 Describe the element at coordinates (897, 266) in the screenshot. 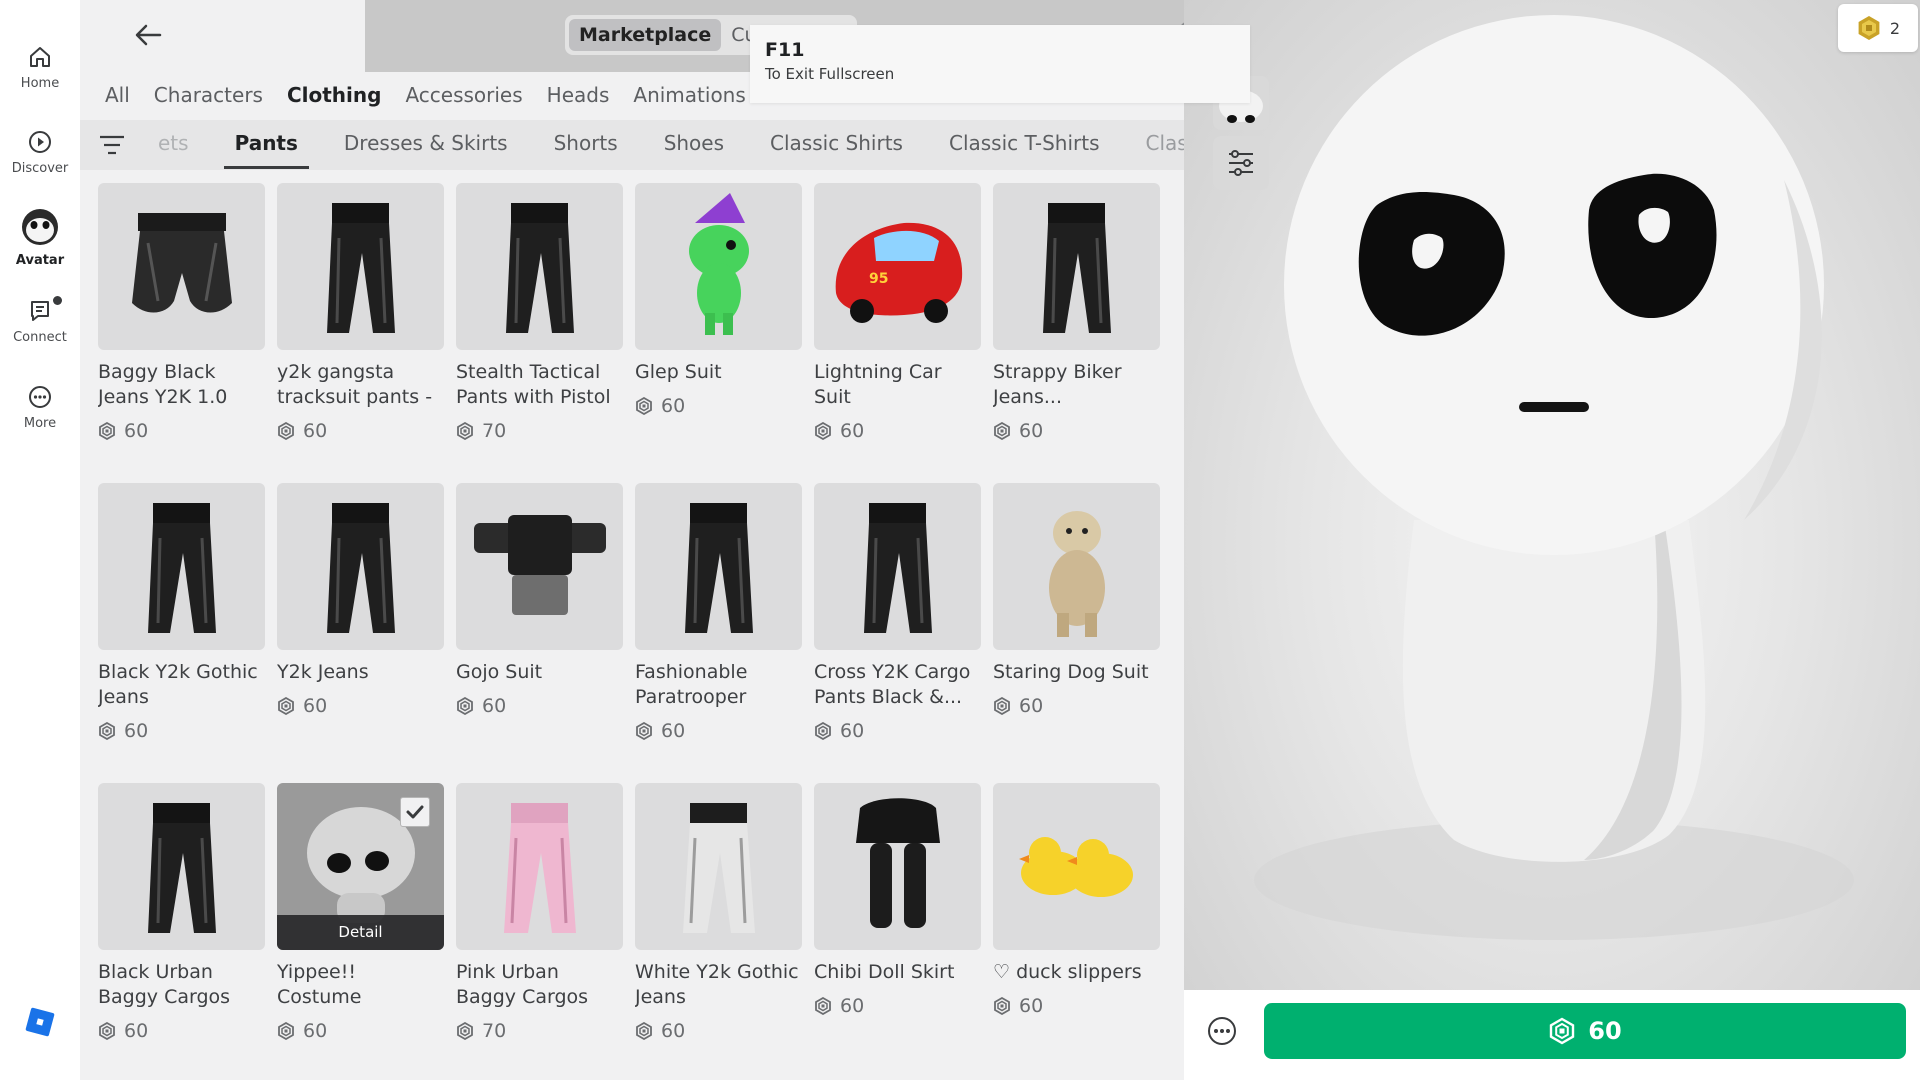

I see `item-thumbnail: 95` at that location.